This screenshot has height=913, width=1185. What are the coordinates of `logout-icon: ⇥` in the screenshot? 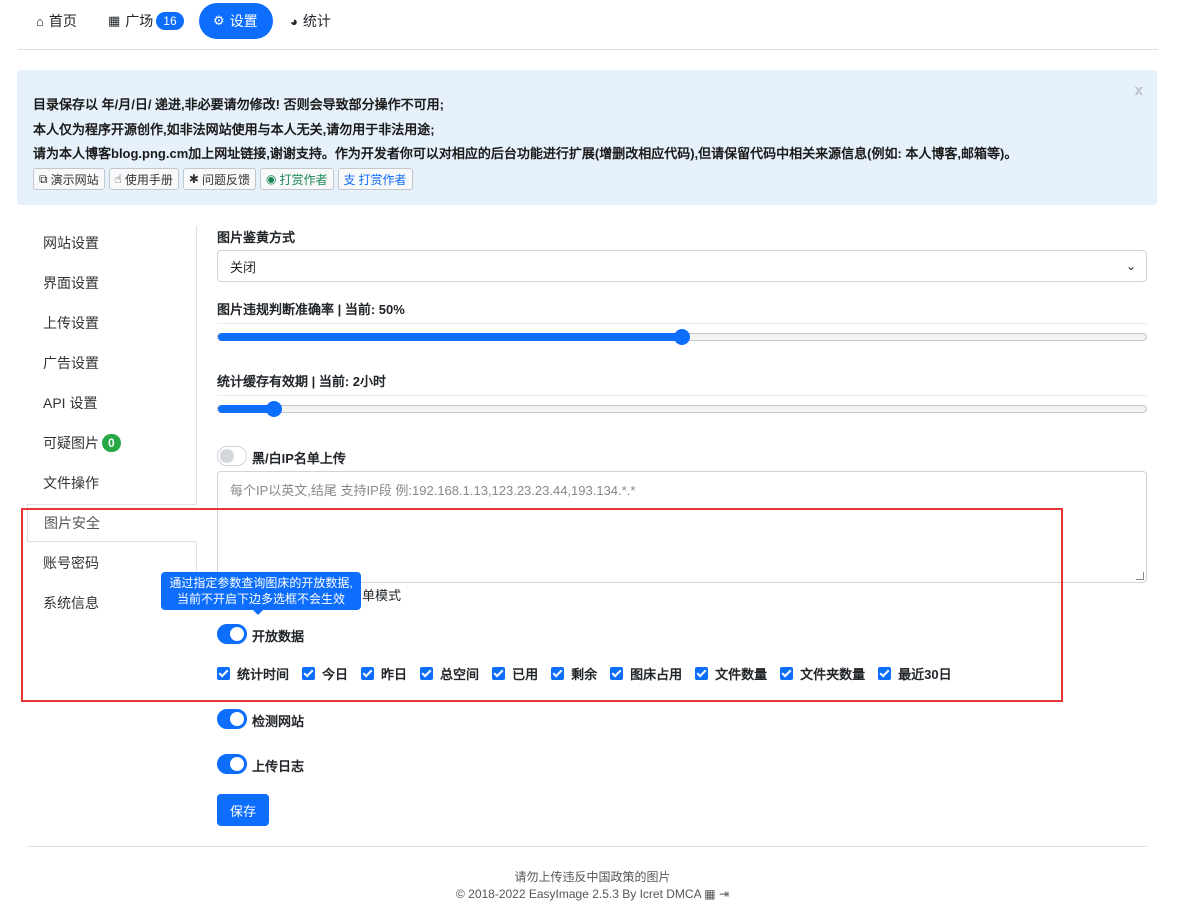 It's located at (724, 894).